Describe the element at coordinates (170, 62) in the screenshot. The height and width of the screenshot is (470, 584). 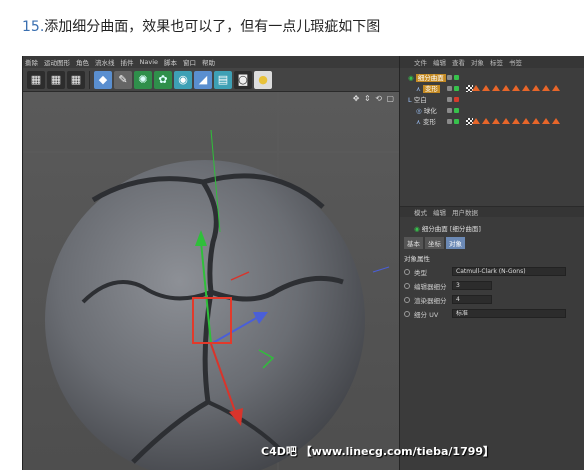
I see `menu-item-script: 脚本` at that location.